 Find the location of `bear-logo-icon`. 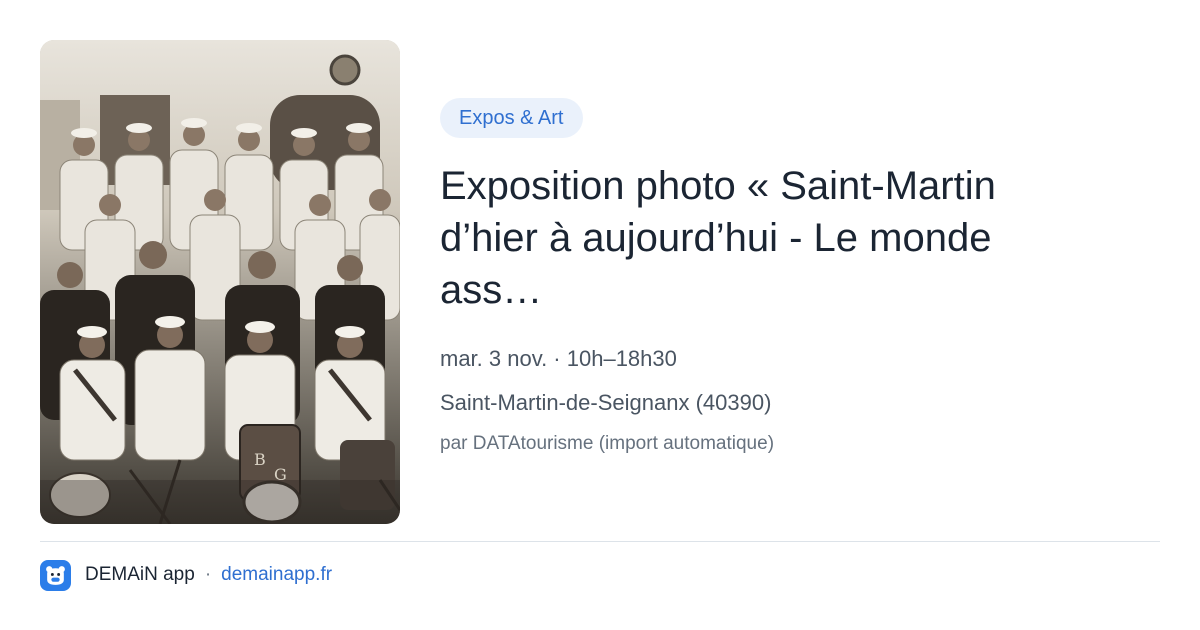

bear-logo-icon is located at coordinates (55, 575).